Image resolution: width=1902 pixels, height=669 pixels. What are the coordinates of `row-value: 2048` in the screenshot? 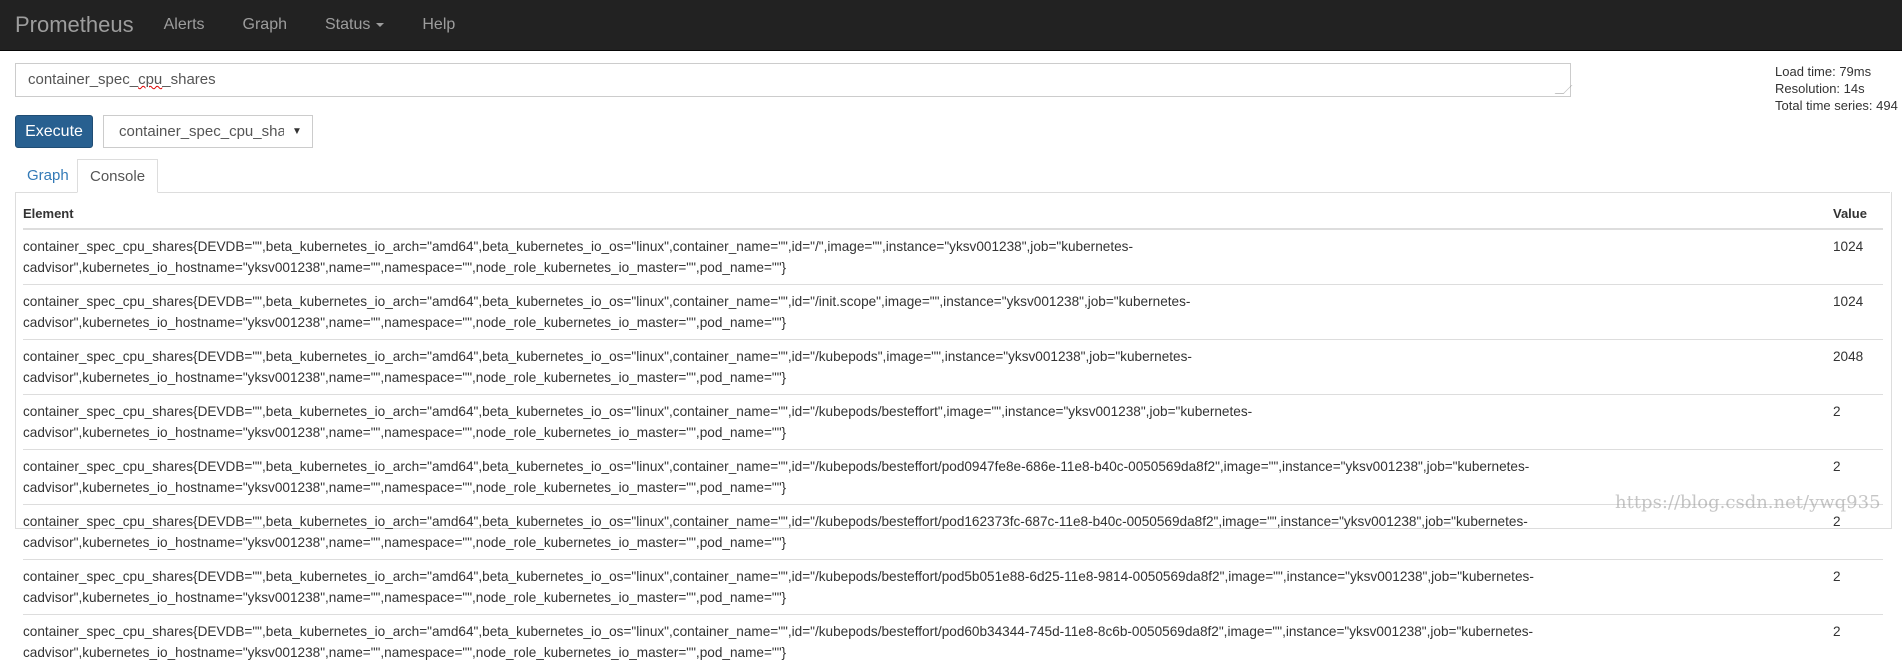 It's located at (1858, 367).